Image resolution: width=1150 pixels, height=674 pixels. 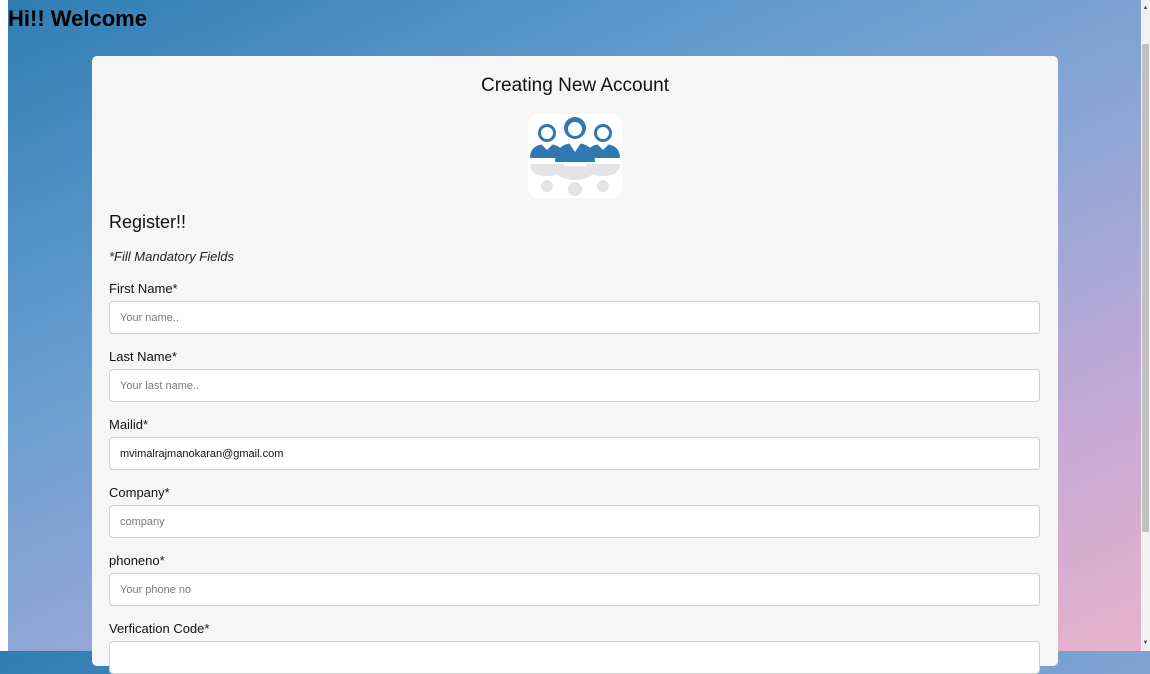 I want to click on mailid-input, so click(x=574, y=453).